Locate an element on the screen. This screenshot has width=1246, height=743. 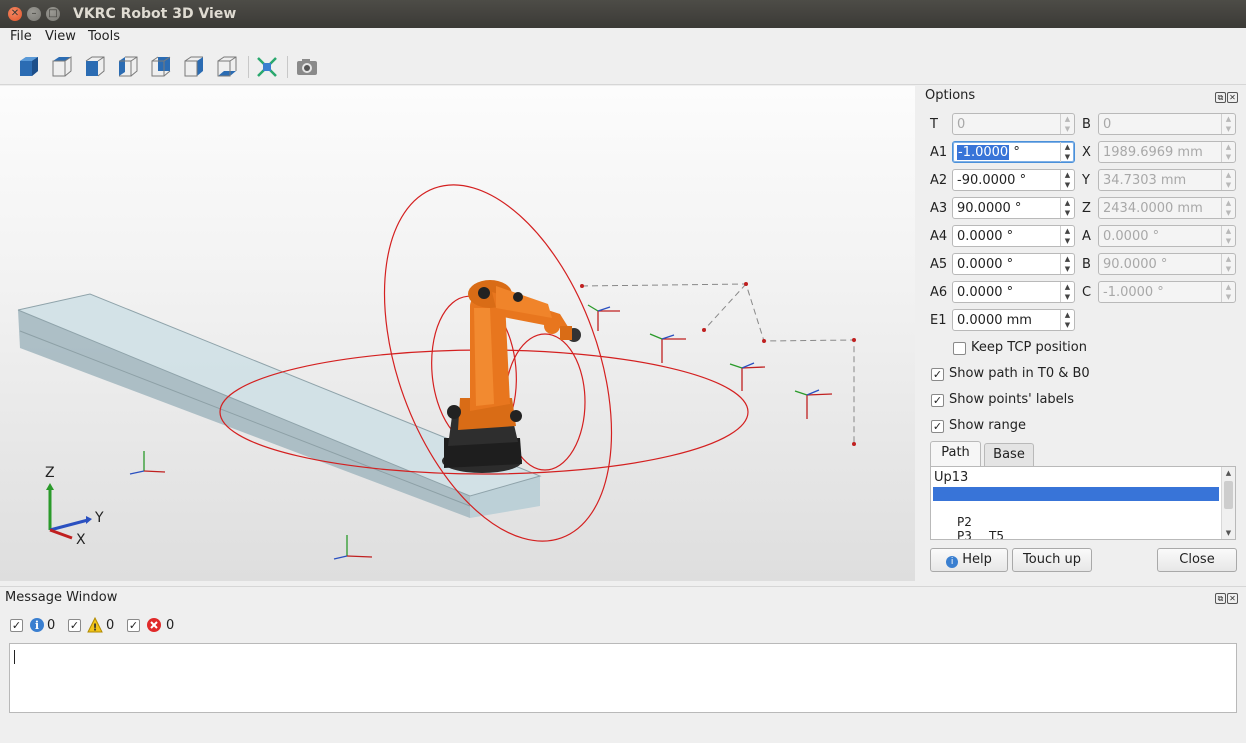
window-close-icon: ✕ is located at coordinates (15, 14).